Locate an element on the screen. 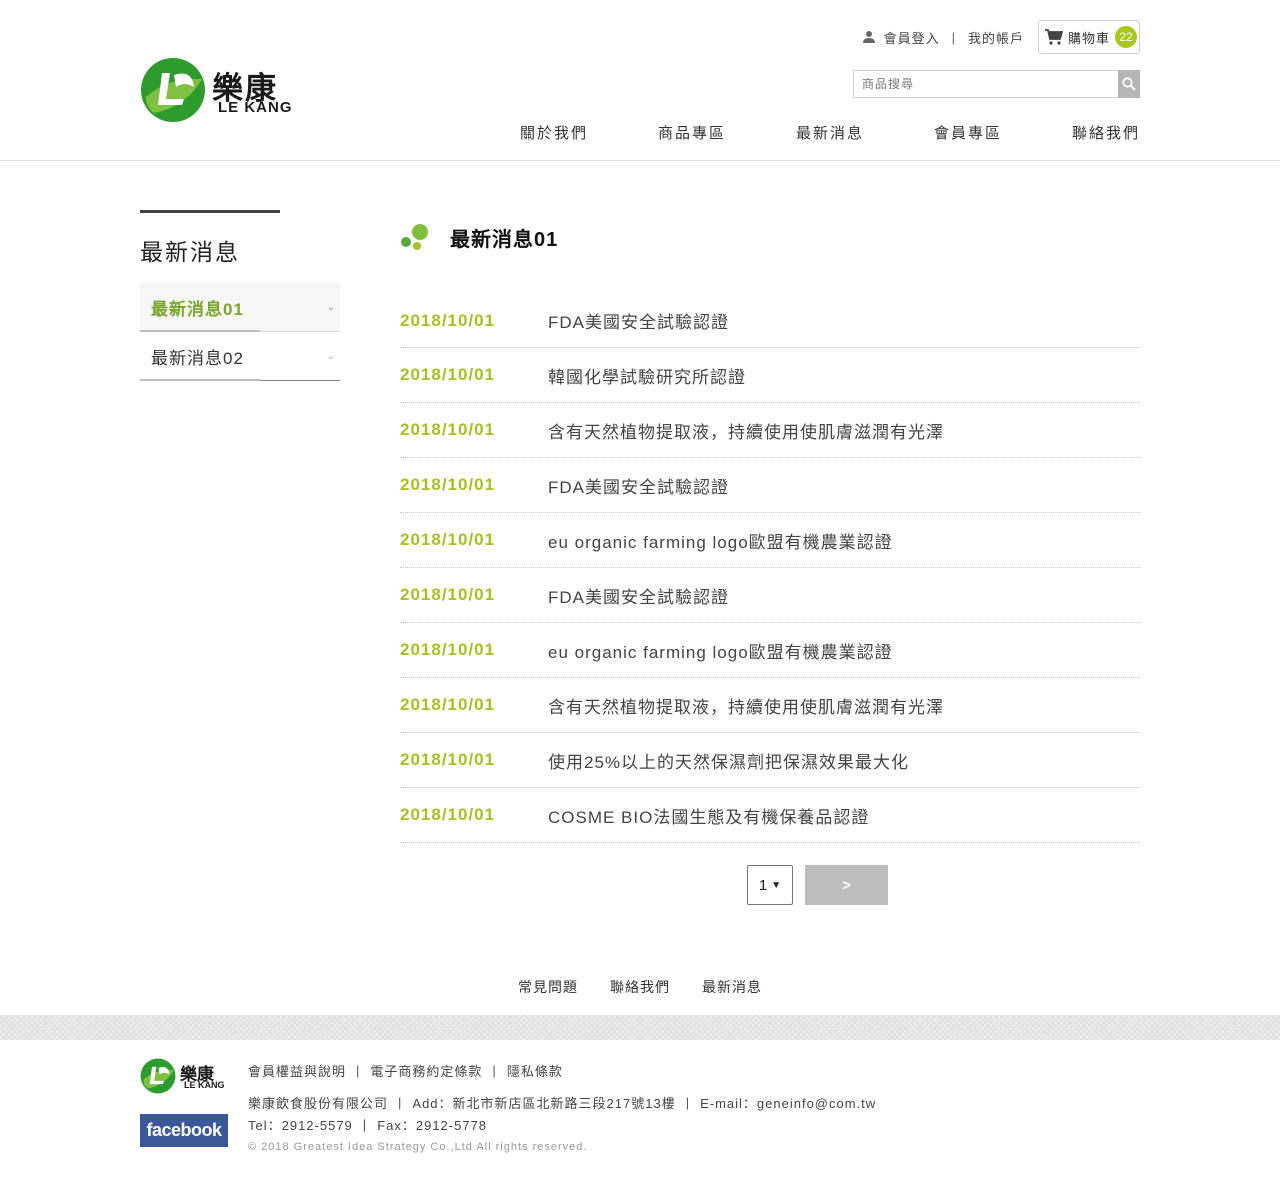 This screenshot has height=1177, width=1280. caret-down-icon: ▼ is located at coordinates (776, 885).